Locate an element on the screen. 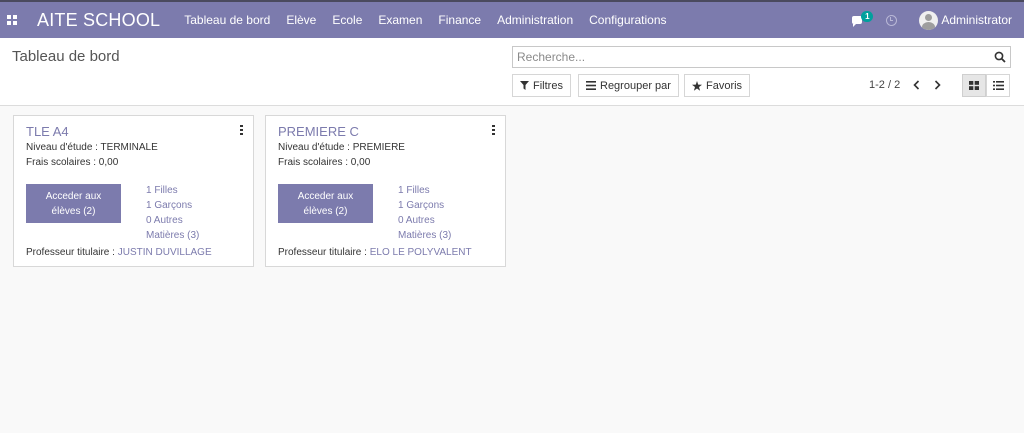 Image resolution: width=1024 pixels, height=433 pixels. menu-item-ecole: Ecole is located at coordinates (347, 20).